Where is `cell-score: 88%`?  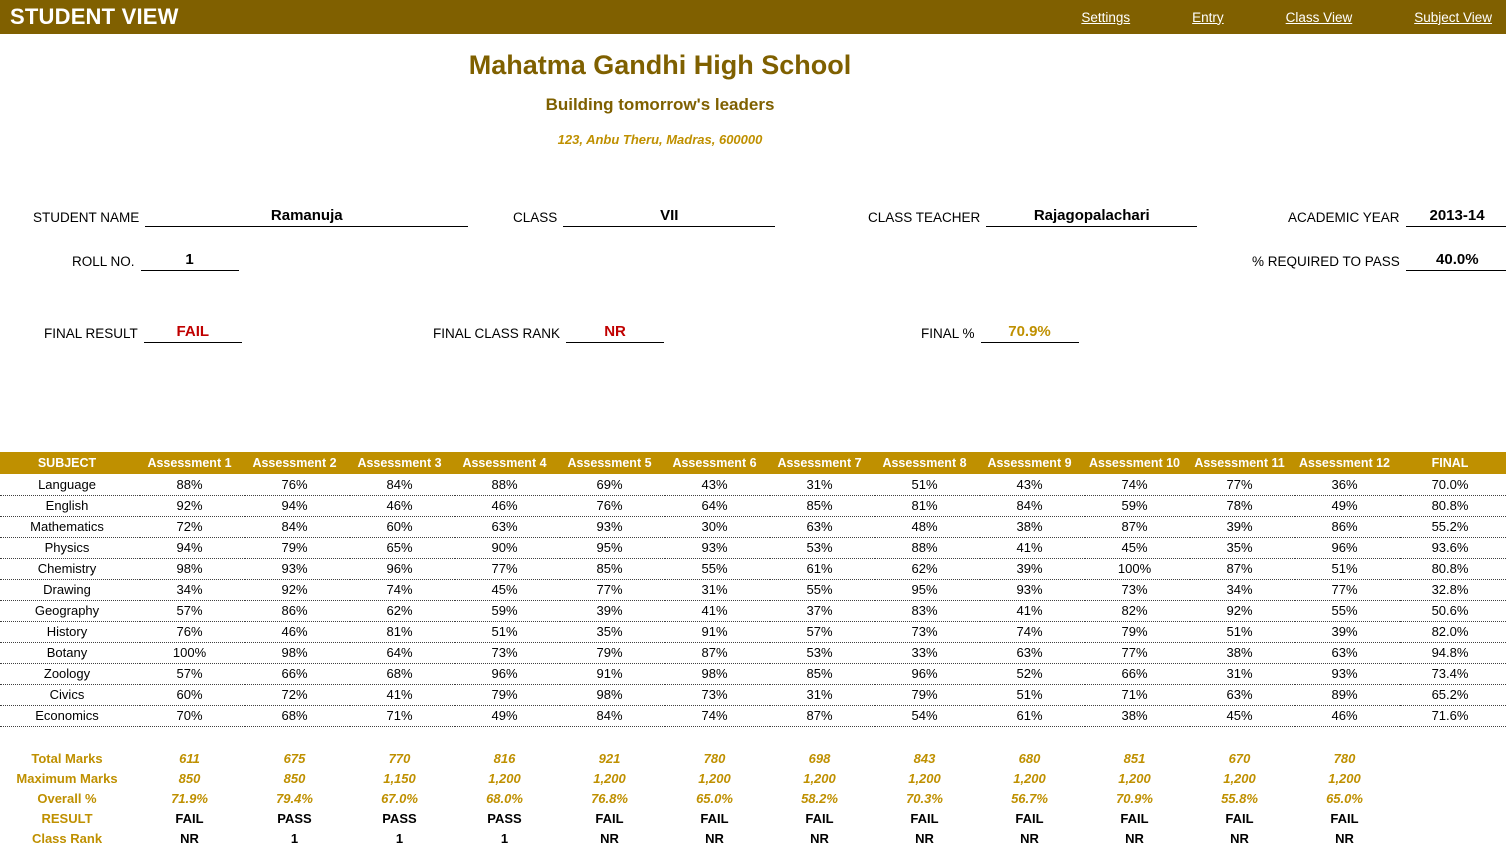 cell-score: 88% is located at coordinates (507, 485).